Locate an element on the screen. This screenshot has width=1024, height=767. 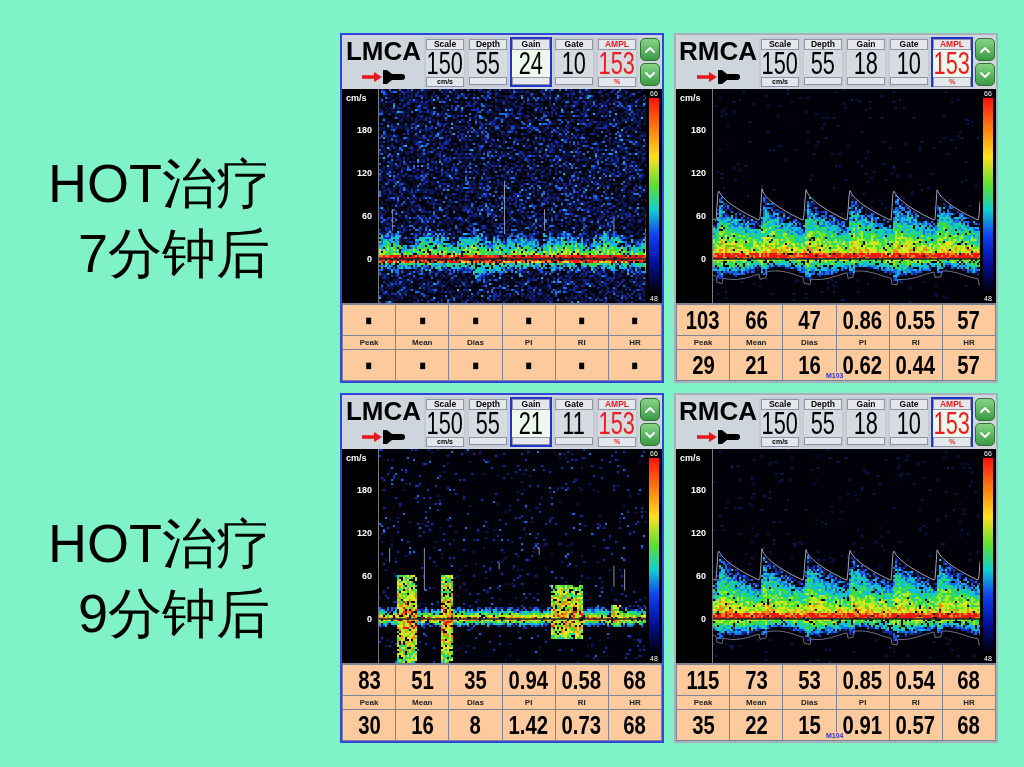
result-value: 35 is located at coordinates (475, 680).